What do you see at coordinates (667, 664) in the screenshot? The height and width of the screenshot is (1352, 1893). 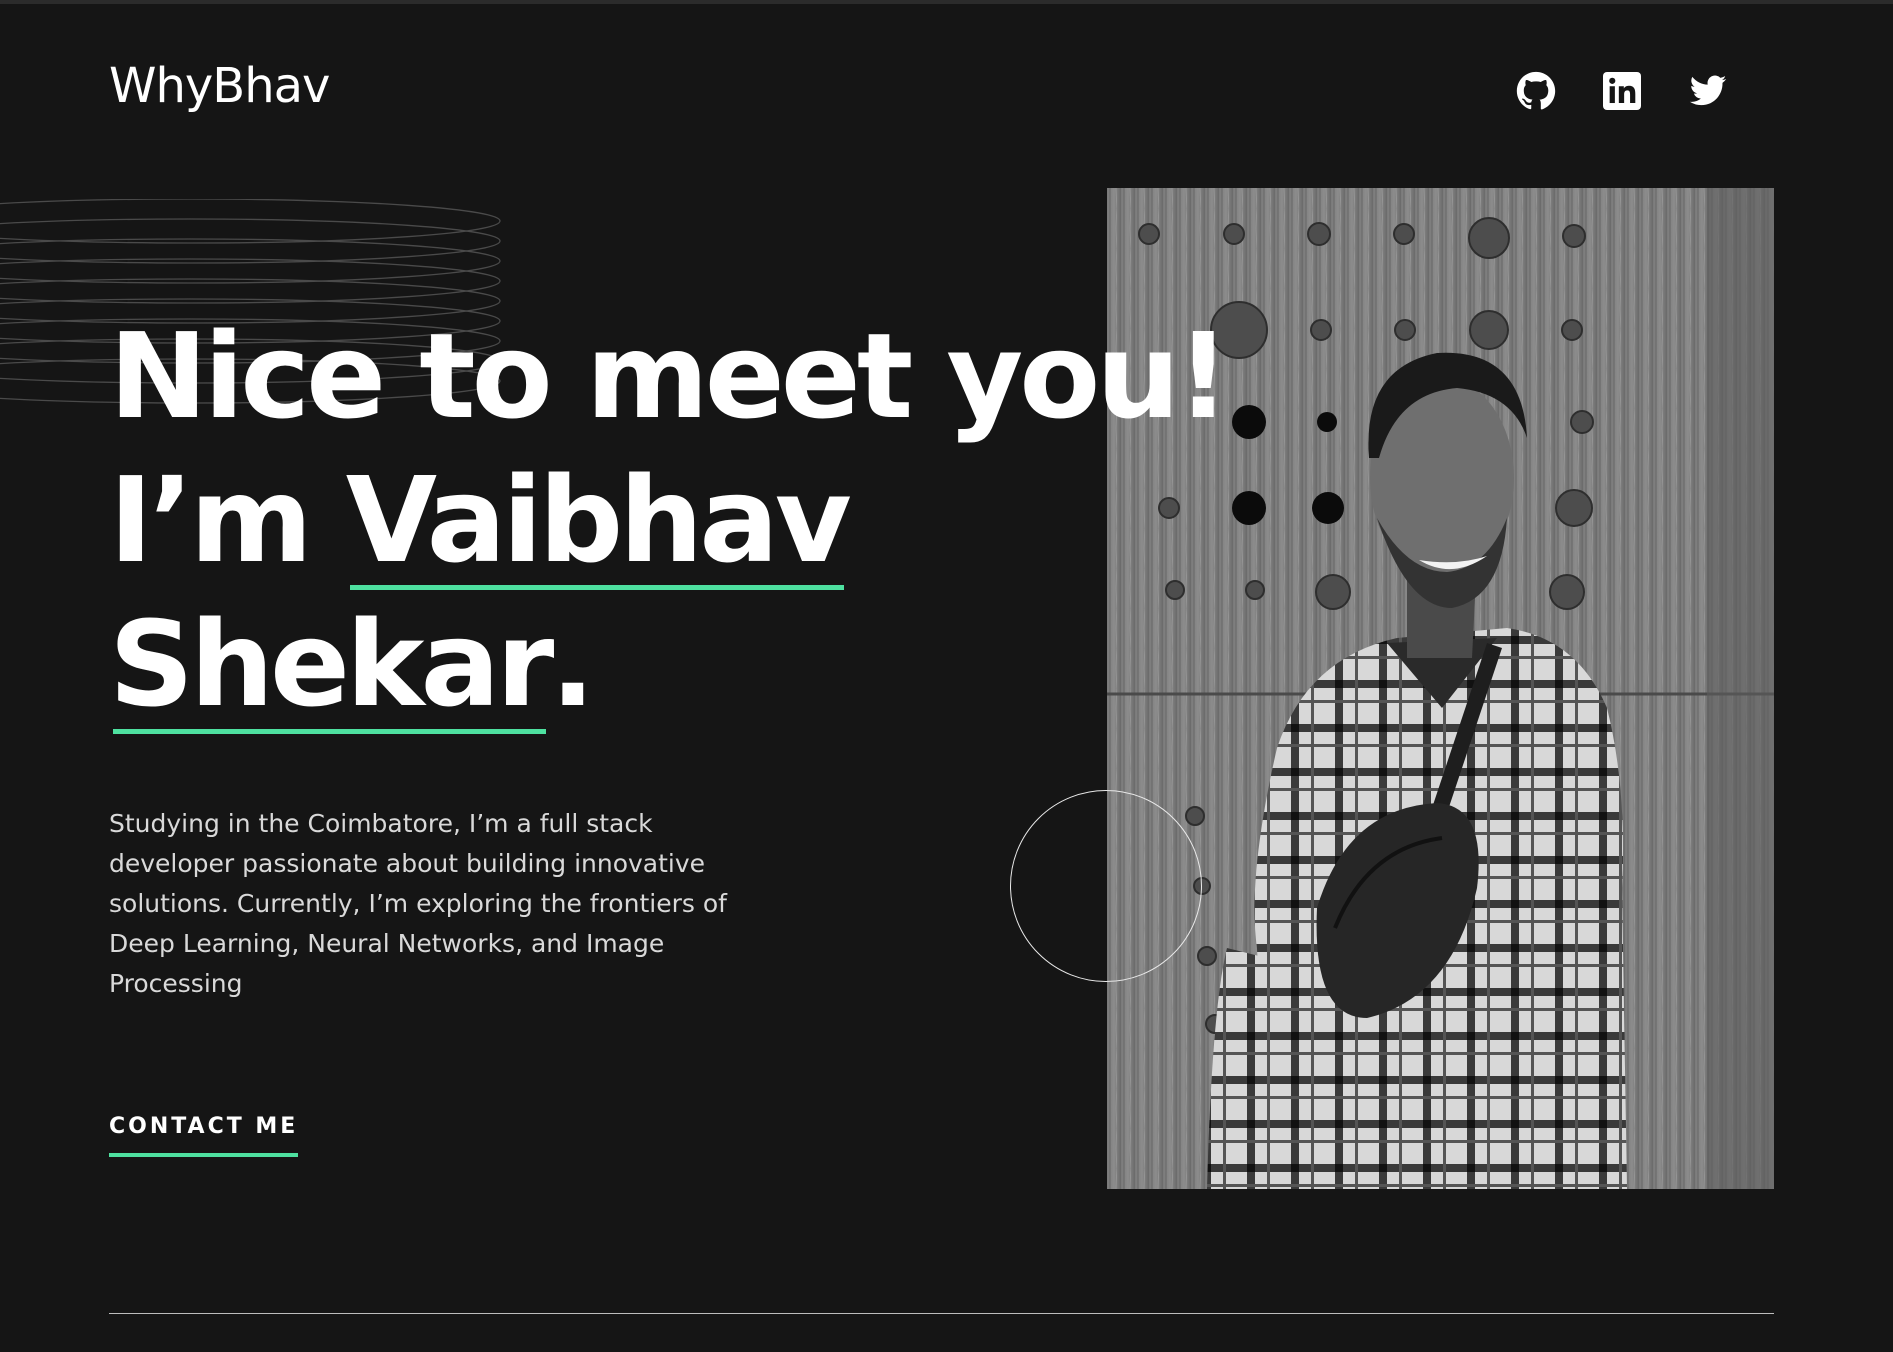 I see `hero-line-surname: Shekar.` at bounding box center [667, 664].